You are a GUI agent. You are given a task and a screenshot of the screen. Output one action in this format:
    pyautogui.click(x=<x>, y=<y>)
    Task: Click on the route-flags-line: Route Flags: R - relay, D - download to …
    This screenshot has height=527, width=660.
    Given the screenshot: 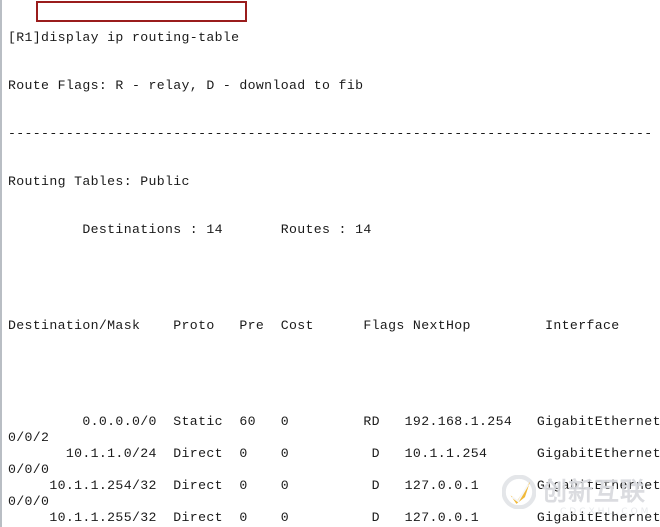 What is the action you would take?
    pyautogui.click(x=186, y=85)
    